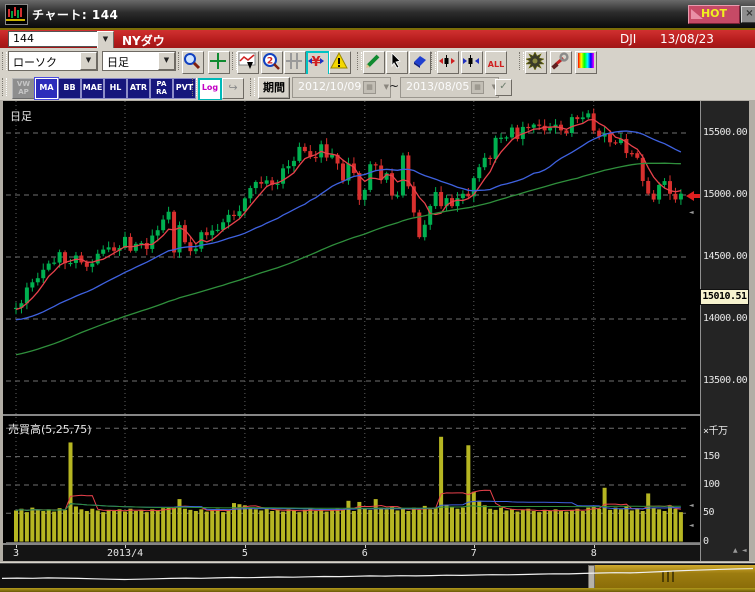 The image size is (755, 592). I want to click on symbol-date: 13/08/23, so click(687, 39).